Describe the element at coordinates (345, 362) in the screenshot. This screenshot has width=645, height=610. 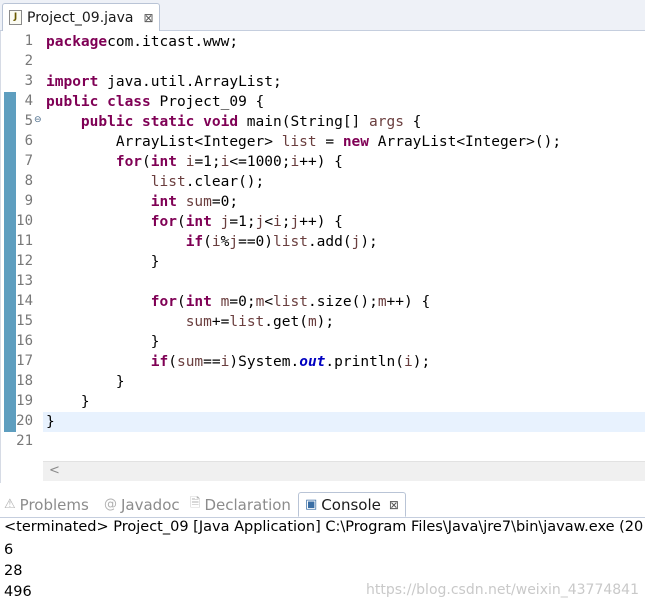
I see `code-line: if(sum==i)System.out.println(i);` at that location.